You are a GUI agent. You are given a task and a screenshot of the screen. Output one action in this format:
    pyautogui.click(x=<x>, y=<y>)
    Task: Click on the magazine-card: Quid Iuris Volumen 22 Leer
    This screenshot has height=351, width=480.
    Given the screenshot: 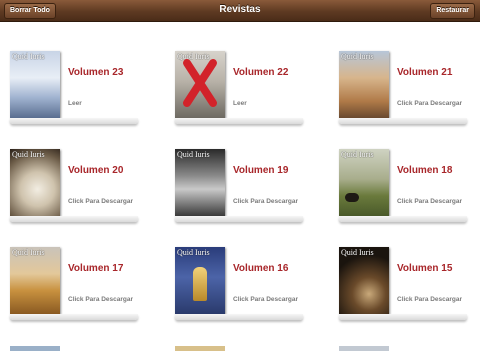 What is the action you would take?
    pyautogui.click(x=245, y=73)
    